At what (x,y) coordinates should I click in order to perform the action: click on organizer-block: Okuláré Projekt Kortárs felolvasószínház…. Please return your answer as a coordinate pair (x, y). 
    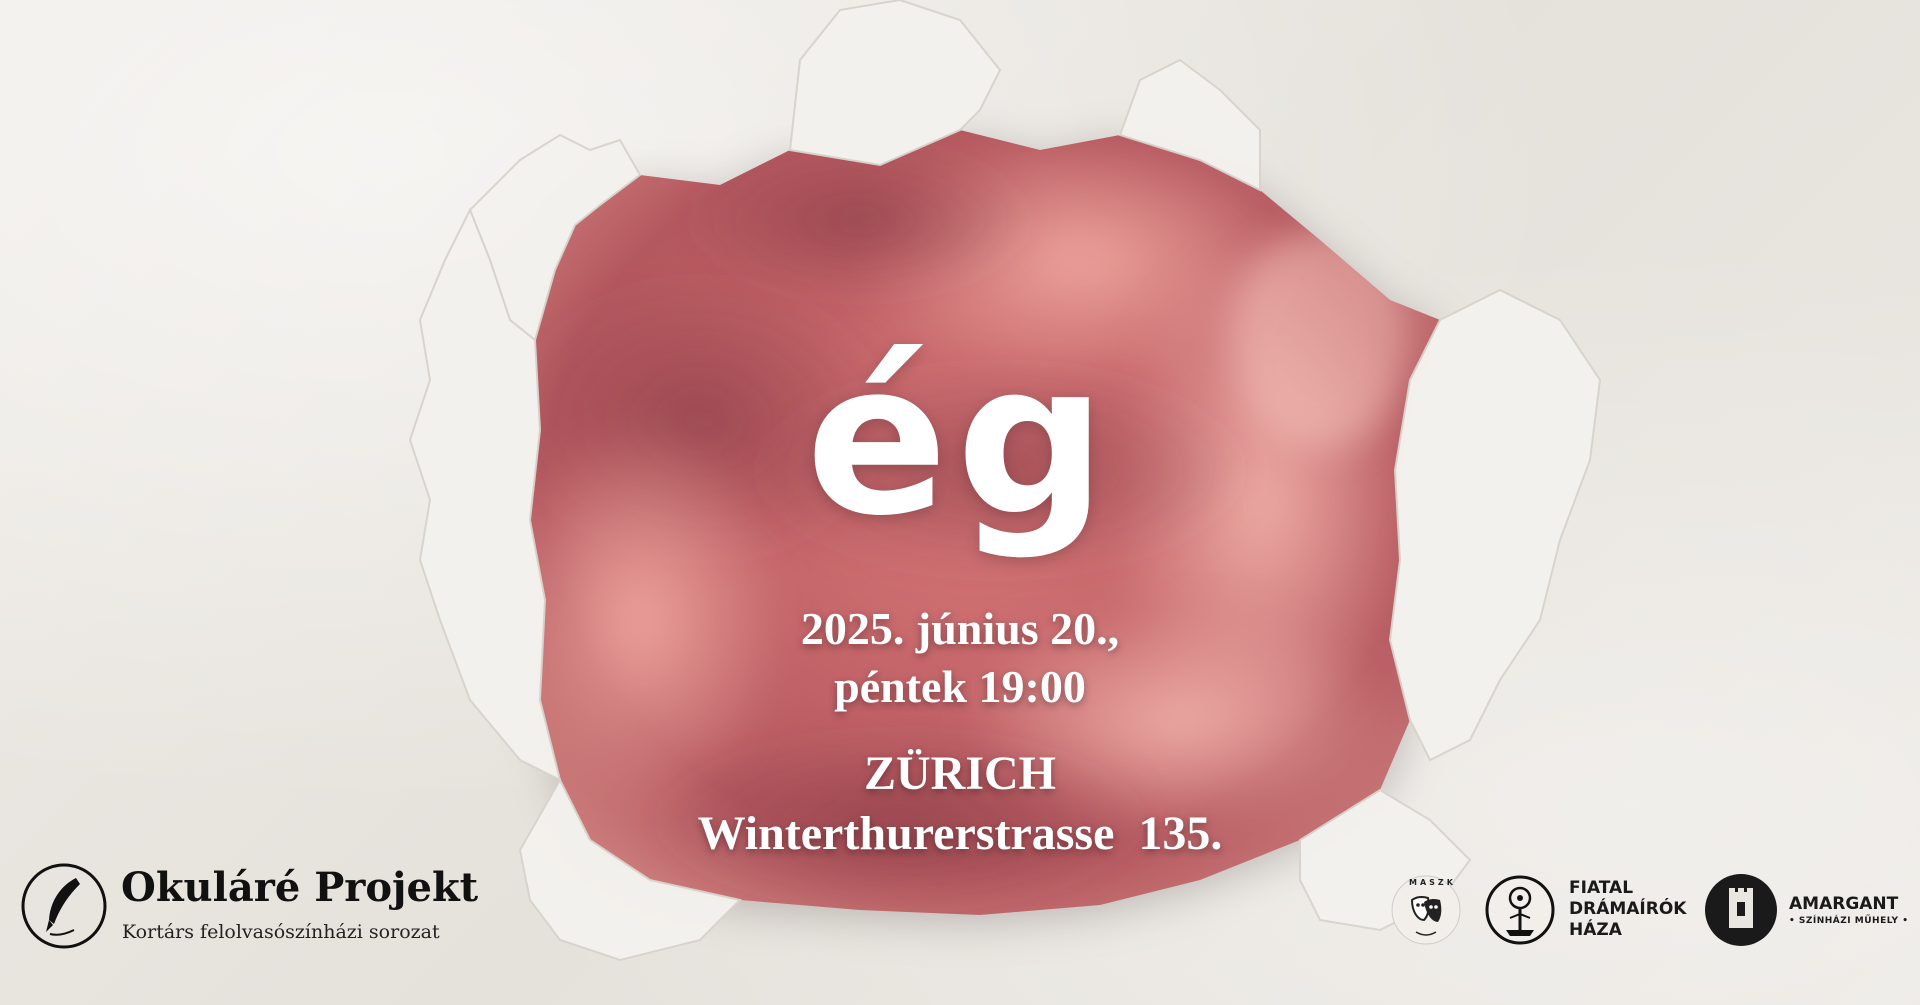
    Looking at the image, I should click on (260, 907).